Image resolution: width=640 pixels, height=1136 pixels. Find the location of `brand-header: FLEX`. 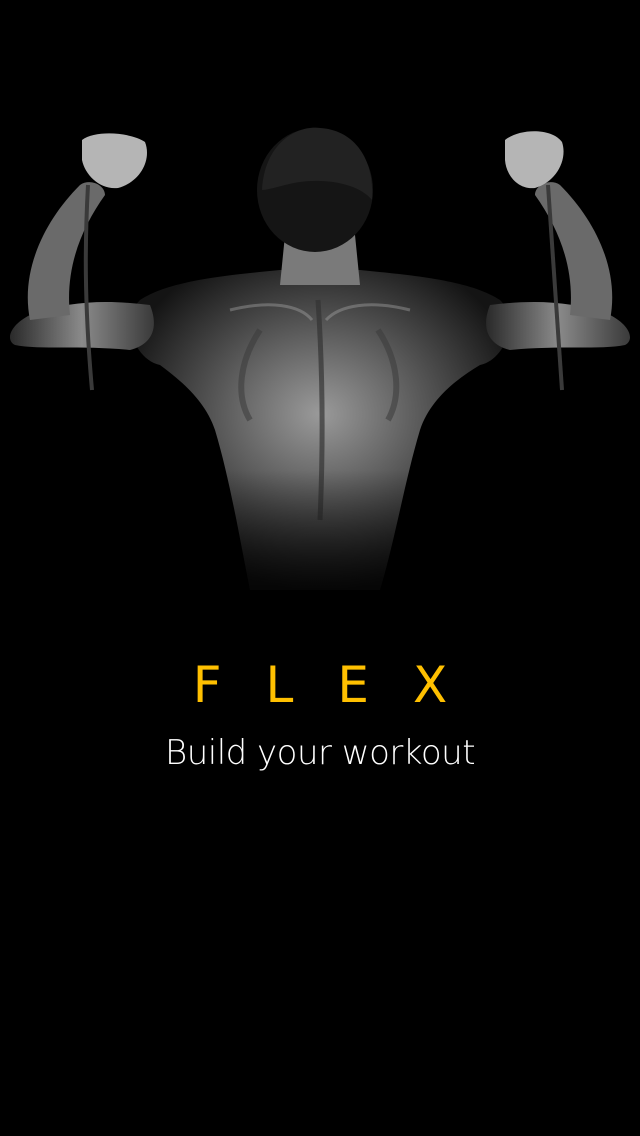

brand-header: FLEX is located at coordinates (320, 685).